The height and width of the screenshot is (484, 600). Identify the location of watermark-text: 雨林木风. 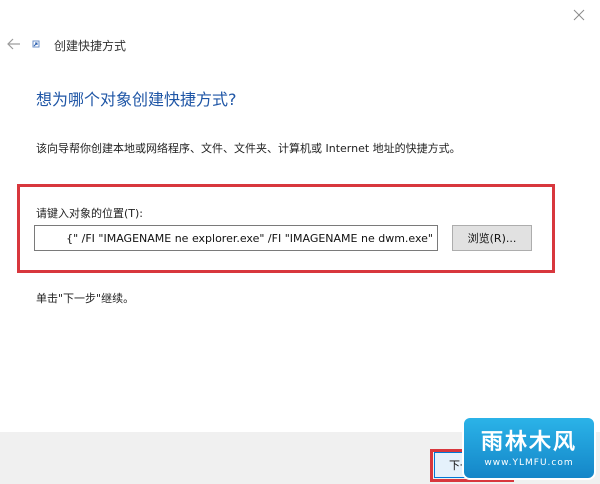
(528, 442).